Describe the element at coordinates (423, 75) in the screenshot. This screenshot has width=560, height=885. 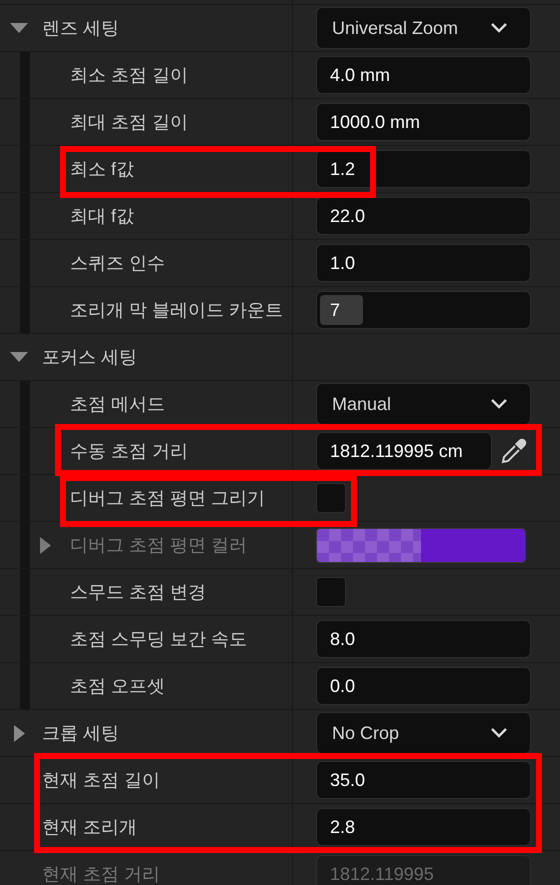
I see `number-field: 4.0 mm` at that location.